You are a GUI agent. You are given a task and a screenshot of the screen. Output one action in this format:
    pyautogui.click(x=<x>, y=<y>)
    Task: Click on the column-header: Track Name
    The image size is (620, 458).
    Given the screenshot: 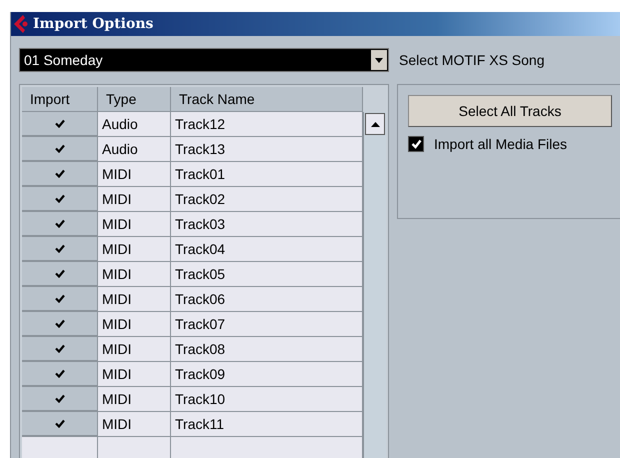 What is the action you would take?
    pyautogui.click(x=267, y=99)
    